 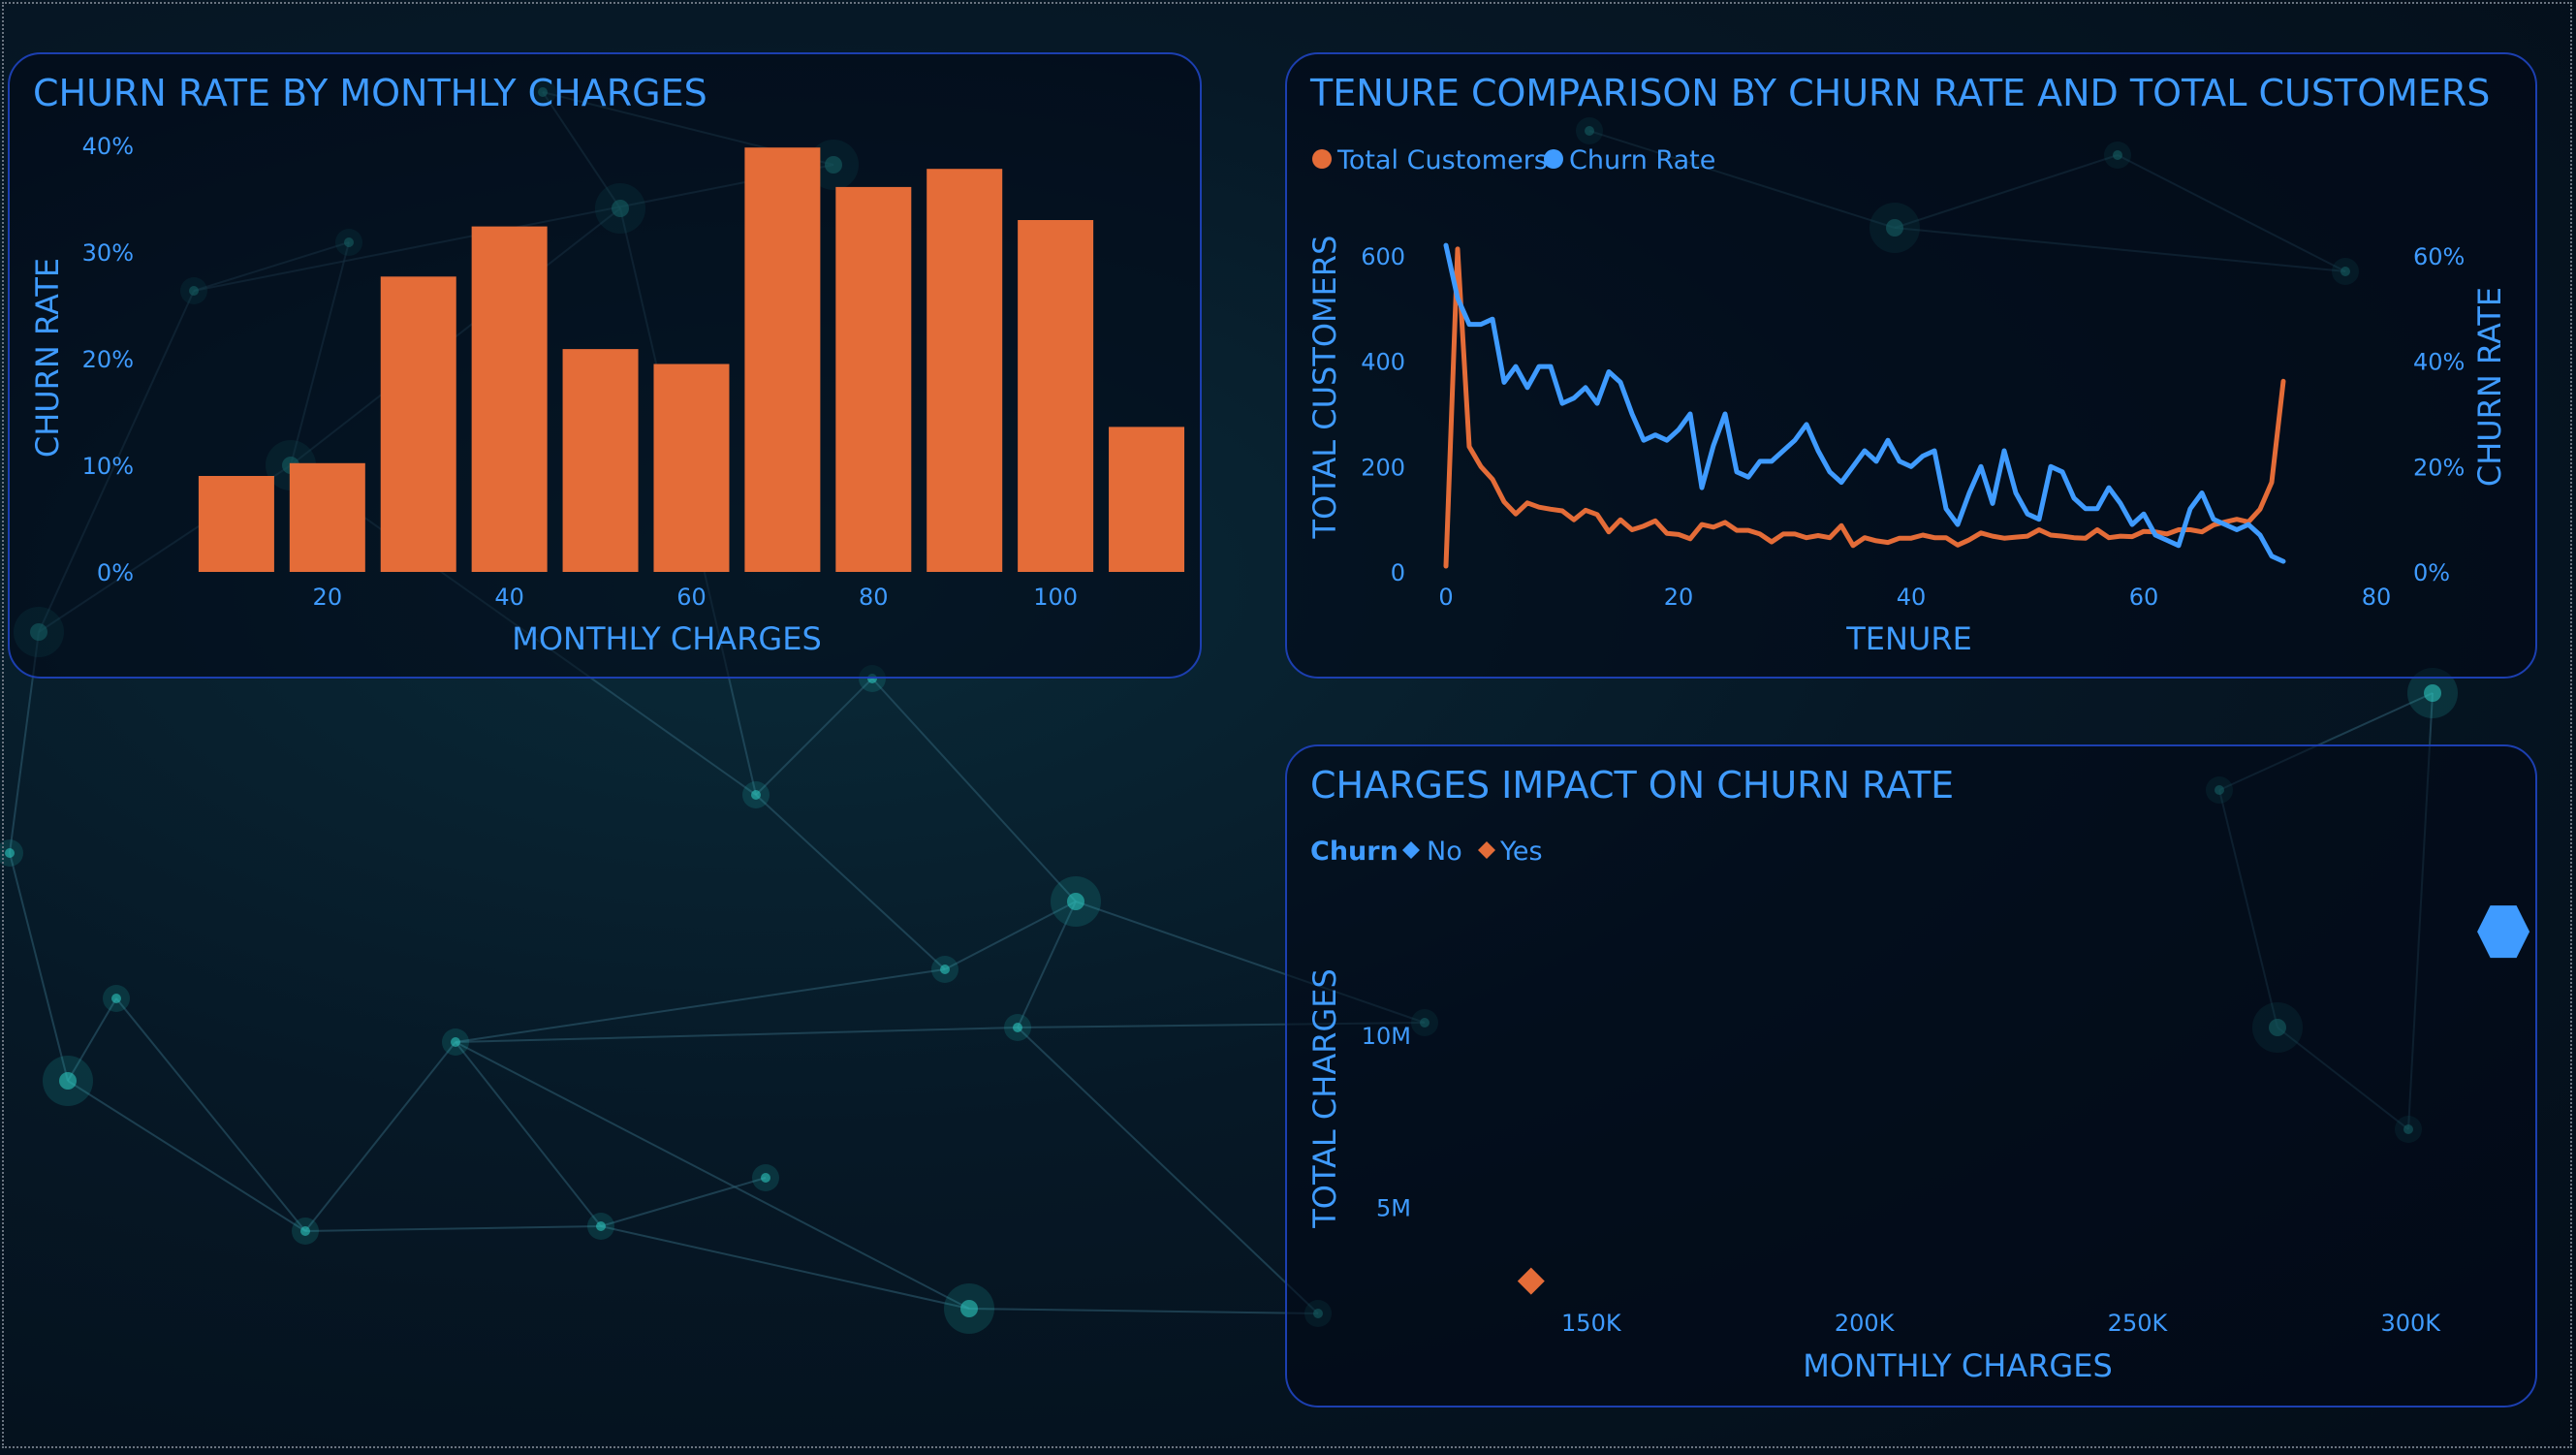 I want to click on x-tick-label: 200K, so click(x=1865, y=1323).